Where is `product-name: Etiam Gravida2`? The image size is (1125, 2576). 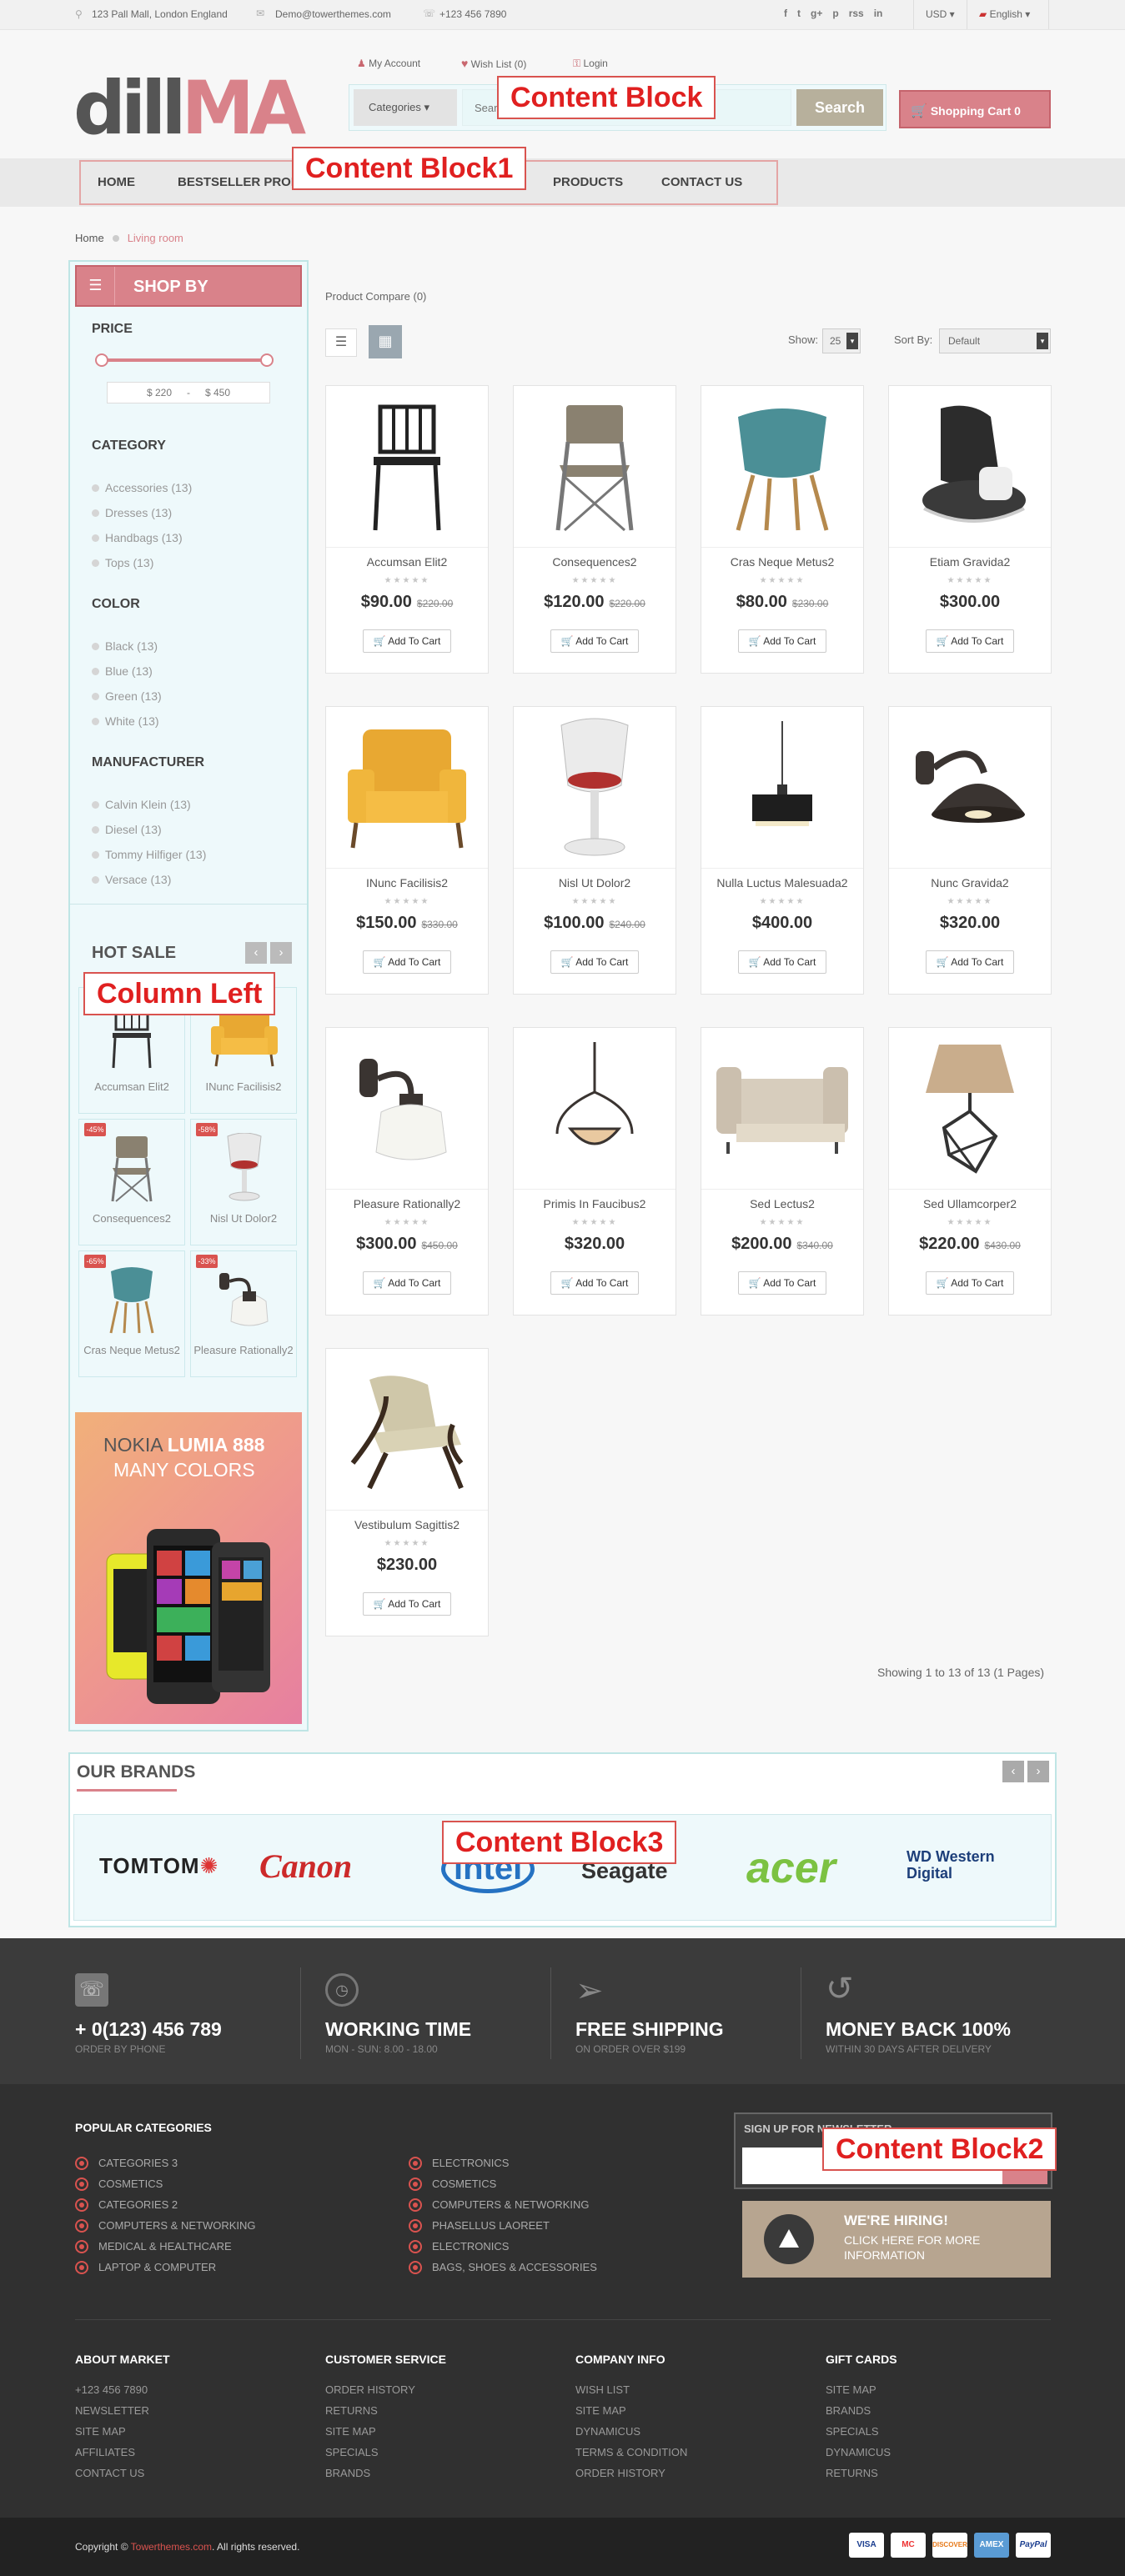
product-name: Etiam Gravida2 is located at coordinates (970, 562).